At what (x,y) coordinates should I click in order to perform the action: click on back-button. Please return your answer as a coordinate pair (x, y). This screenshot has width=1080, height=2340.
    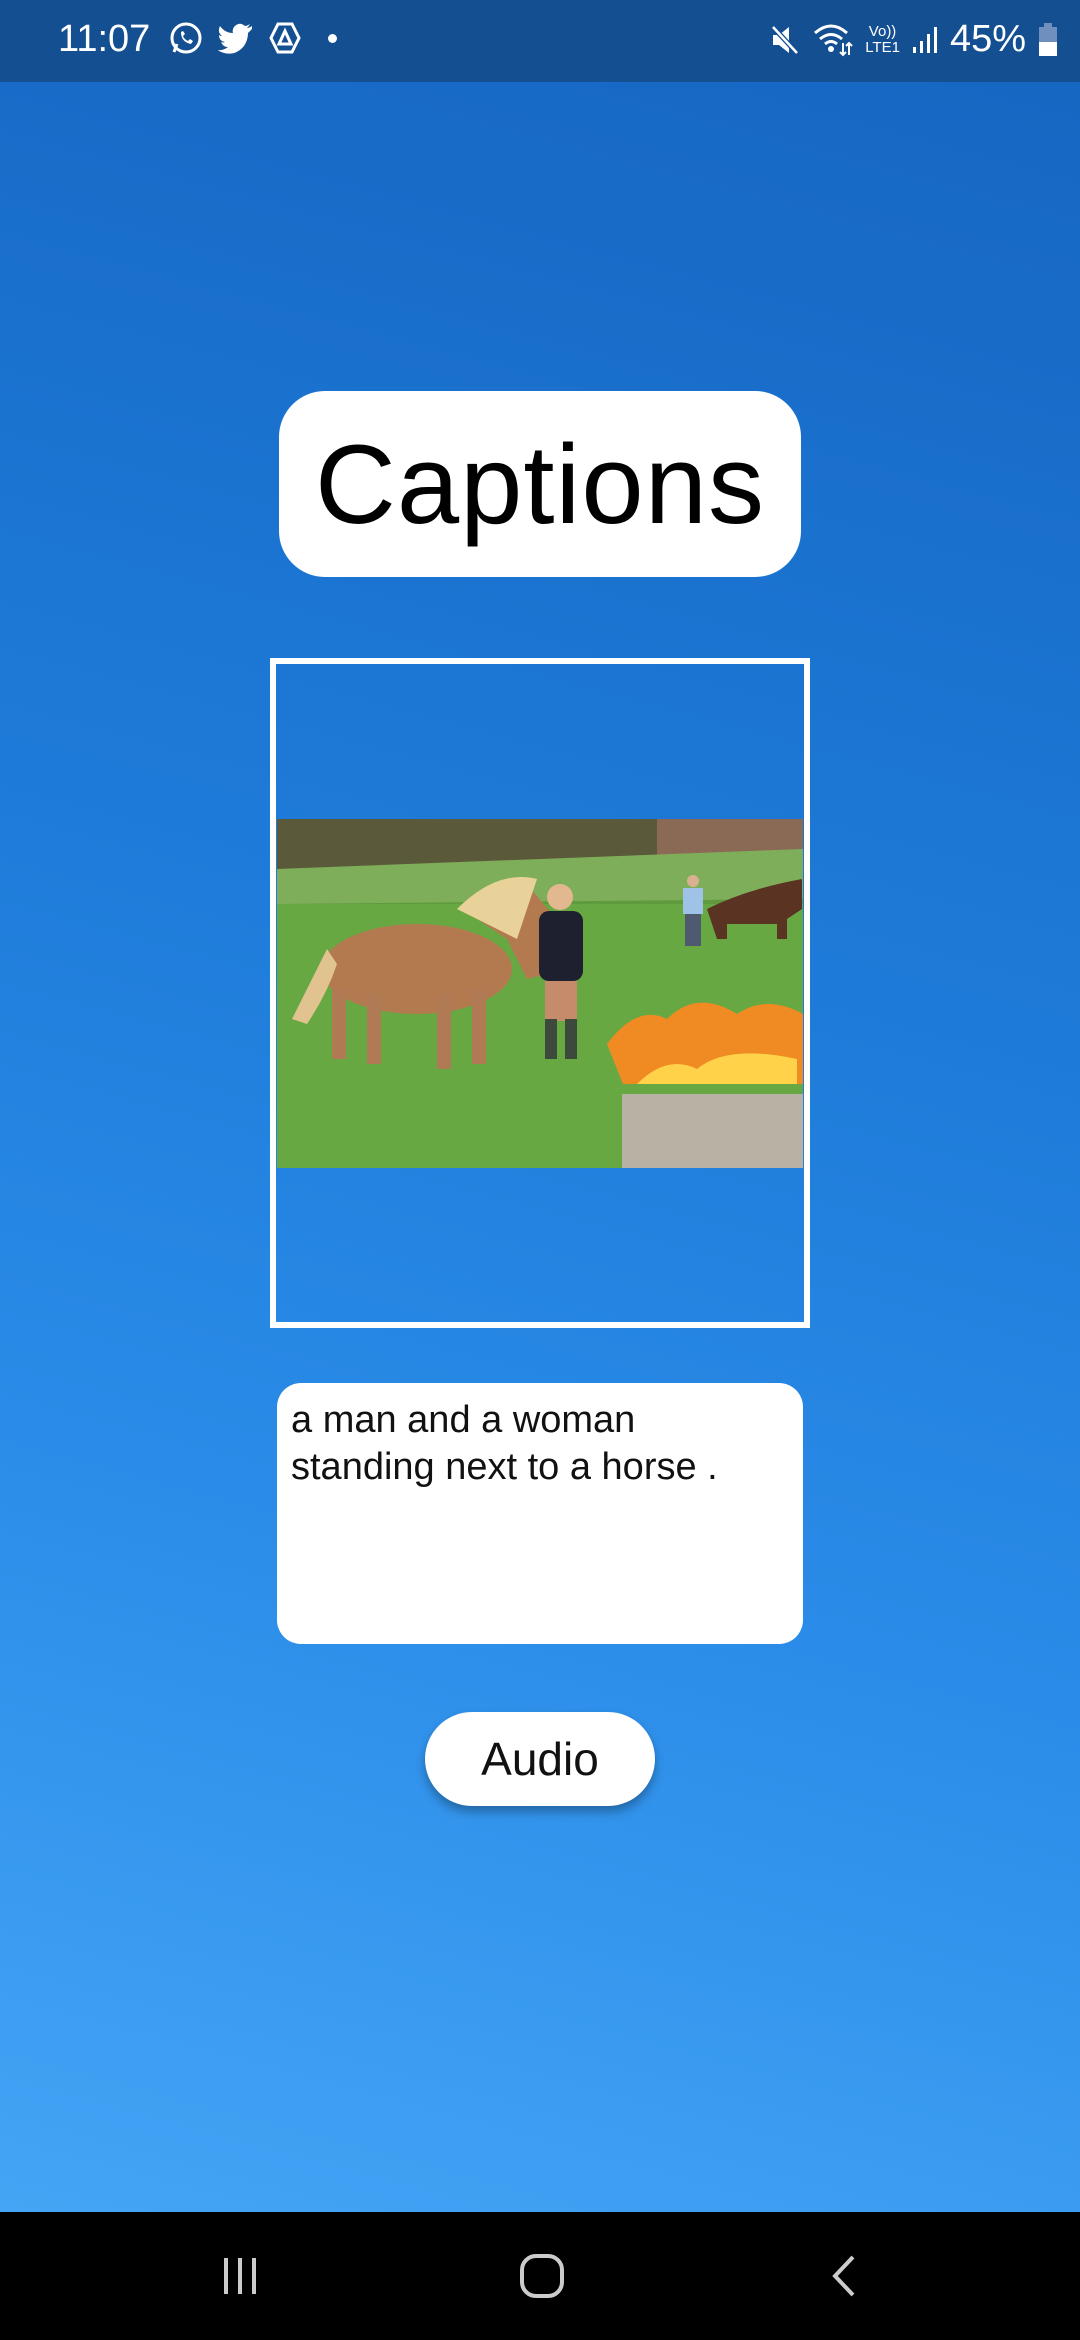
    Looking at the image, I should click on (845, 2276).